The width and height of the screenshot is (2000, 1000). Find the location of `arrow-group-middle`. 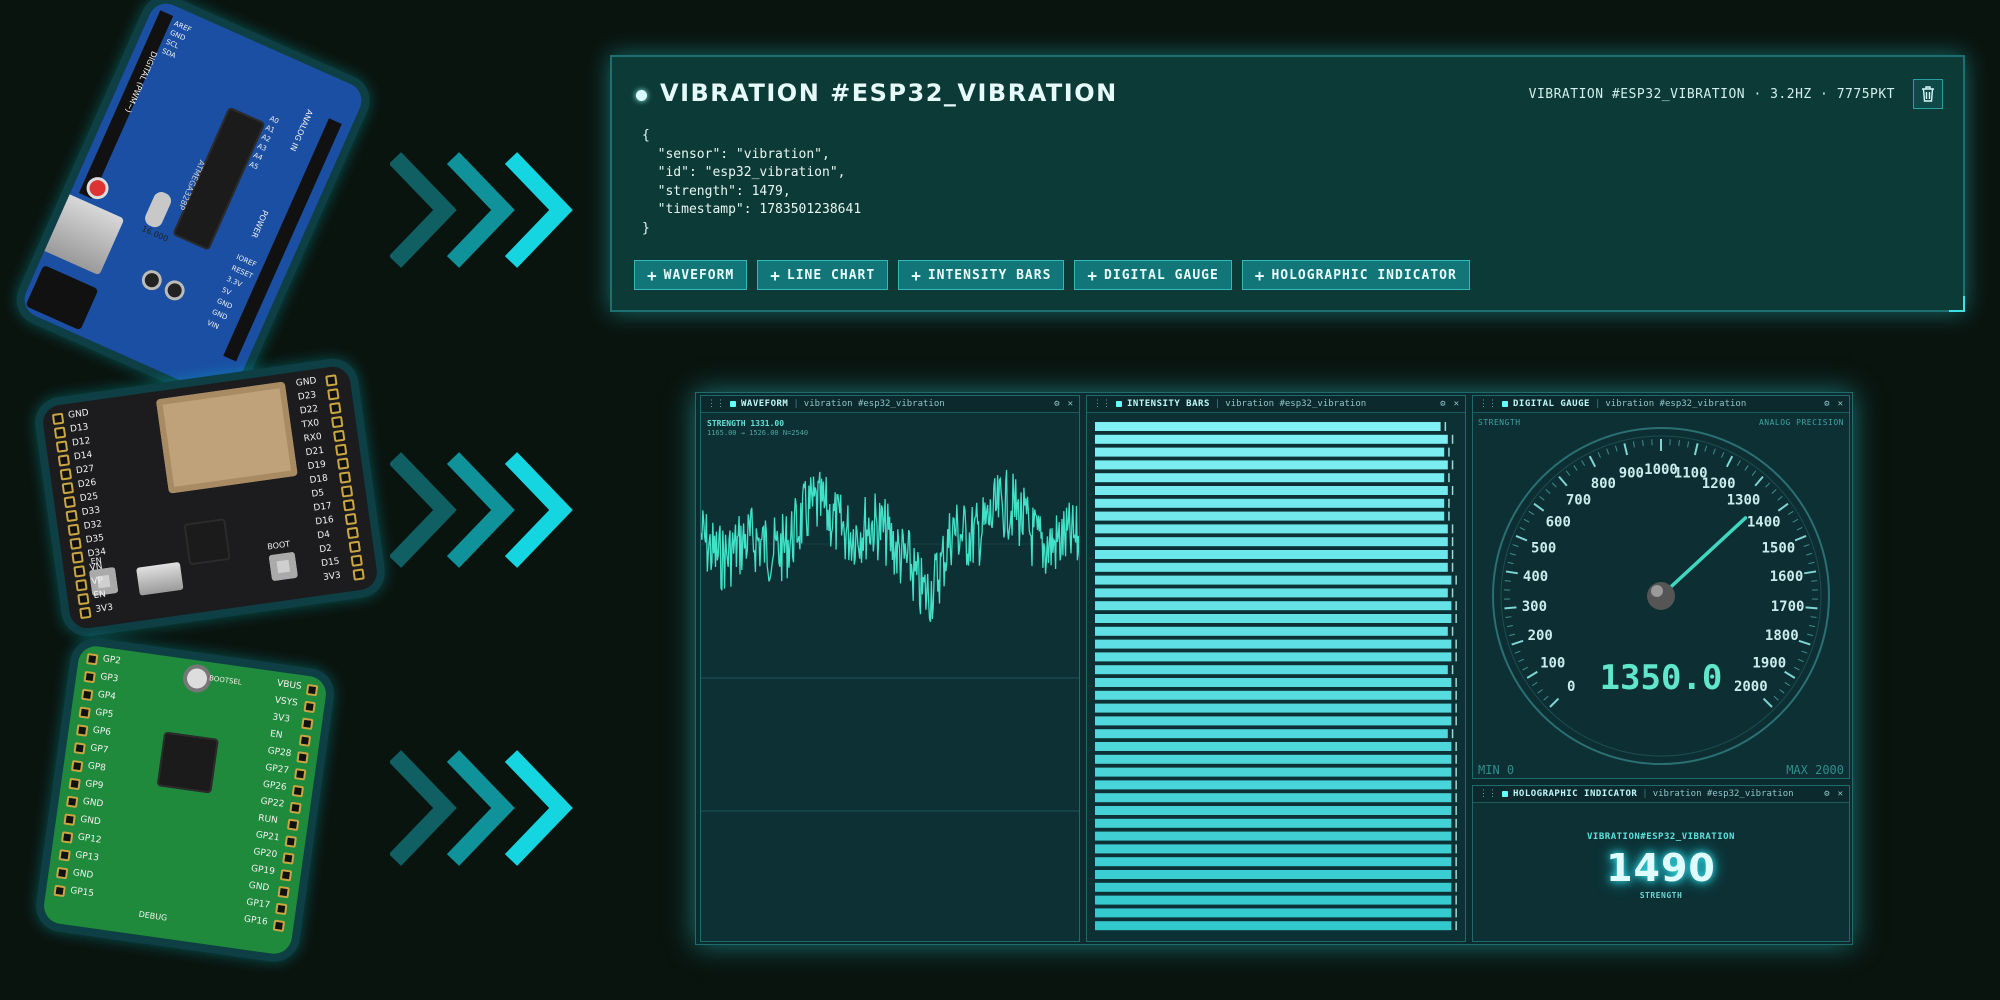

arrow-group-middle is located at coordinates (489, 512).